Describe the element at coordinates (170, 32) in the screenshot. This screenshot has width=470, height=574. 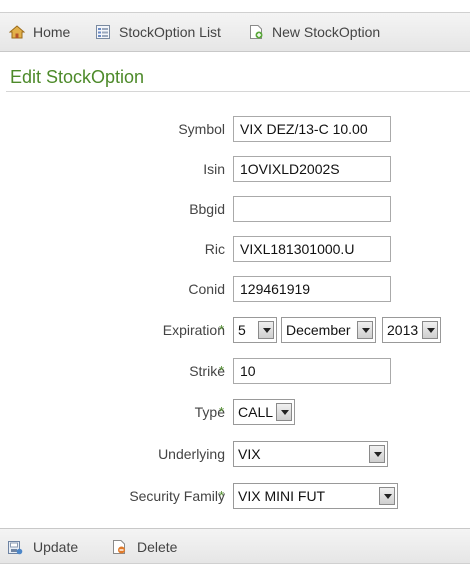
I see `stockoption-list-label: StockOption List` at that location.